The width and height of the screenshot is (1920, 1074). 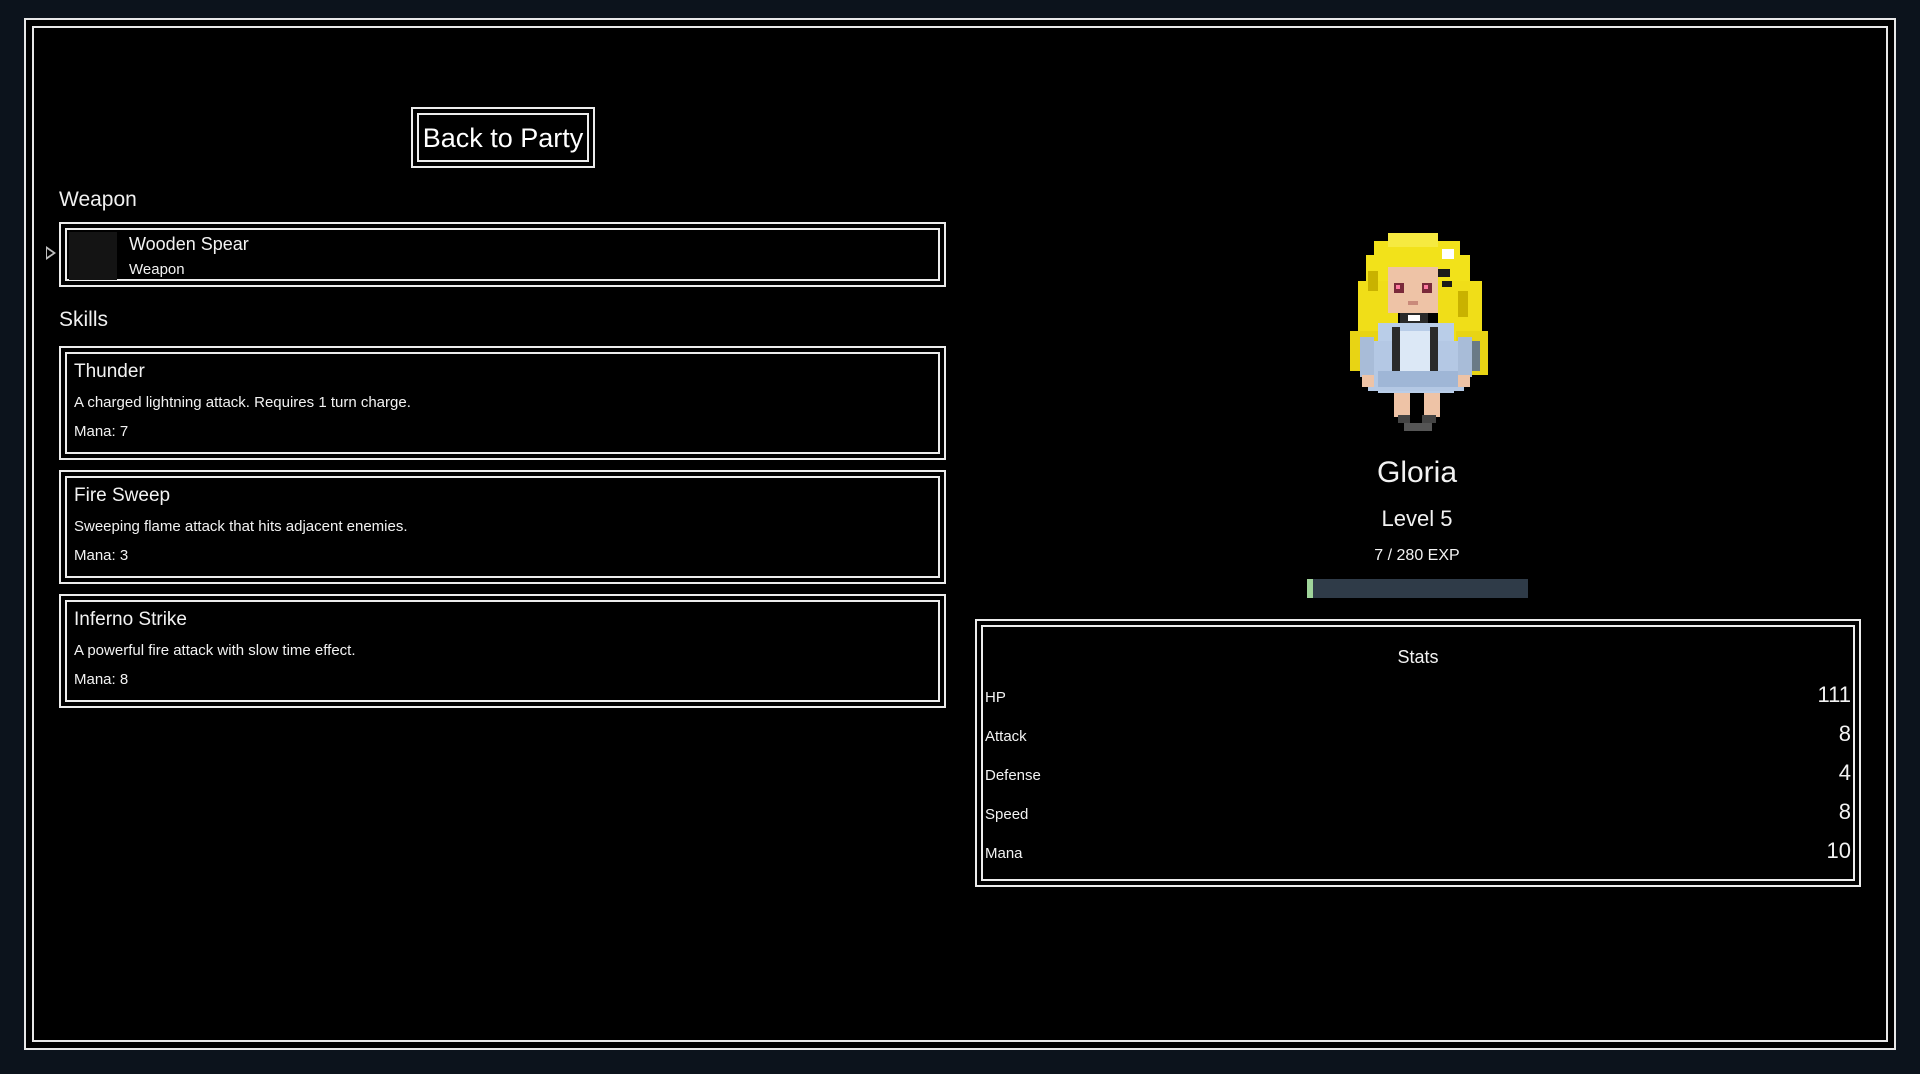 I want to click on weapon-section-title: Weapon, so click(x=98, y=199).